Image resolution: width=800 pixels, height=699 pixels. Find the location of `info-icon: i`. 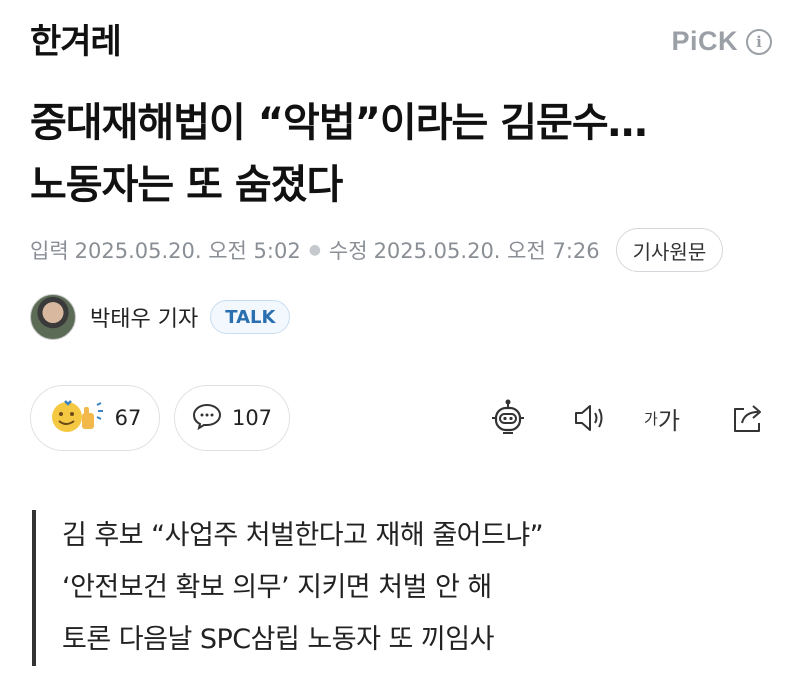

info-icon: i is located at coordinates (759, 41).